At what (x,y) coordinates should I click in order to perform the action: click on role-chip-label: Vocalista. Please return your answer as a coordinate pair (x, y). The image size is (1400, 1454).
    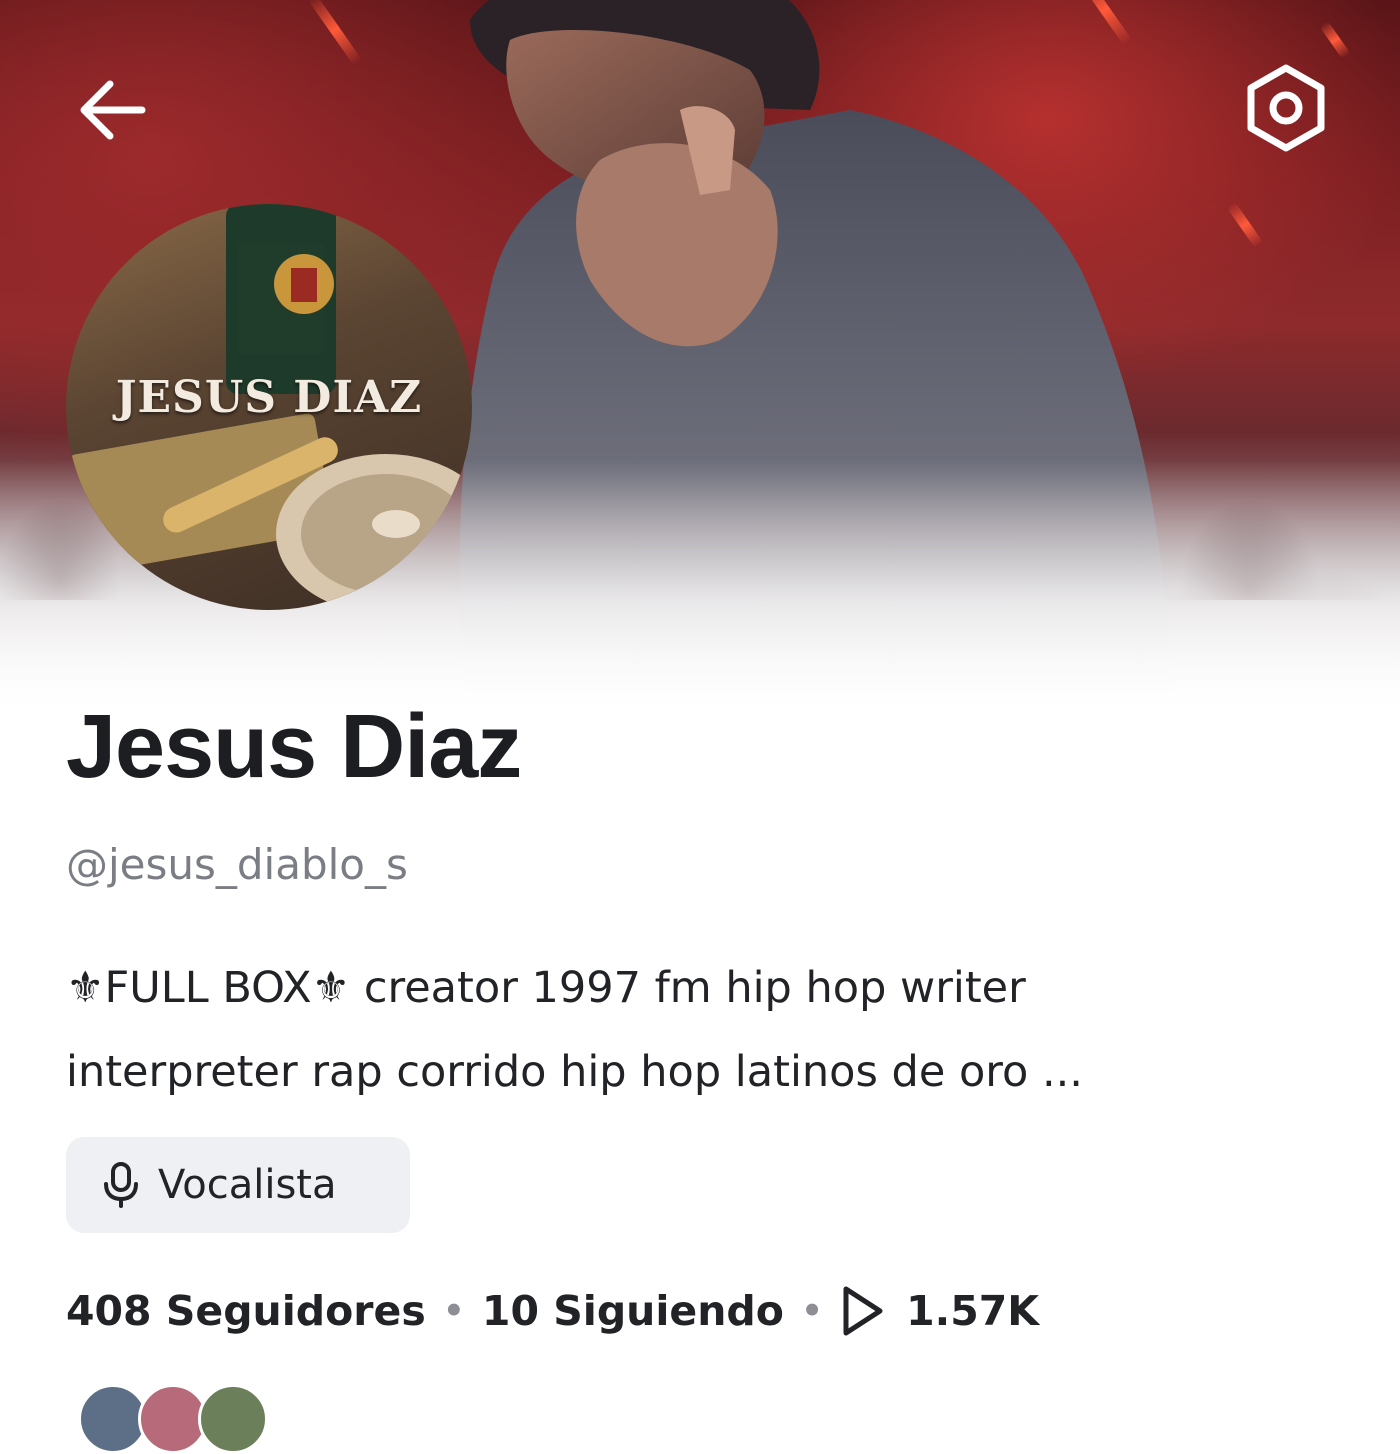
    Looking at the image, I should click on (247, 1185).